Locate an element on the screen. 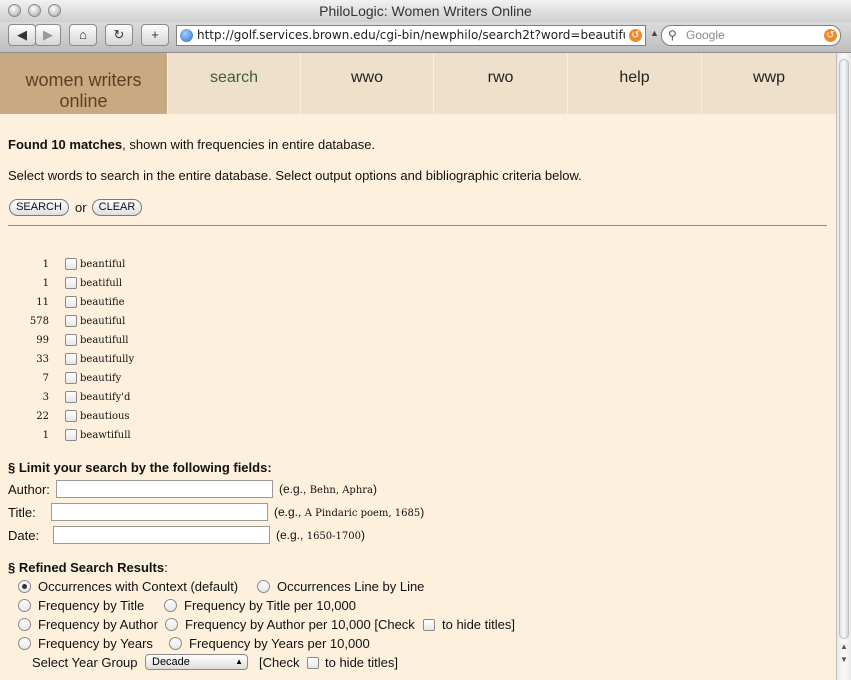  word-count: 1 is located at coordinates (45, 435).